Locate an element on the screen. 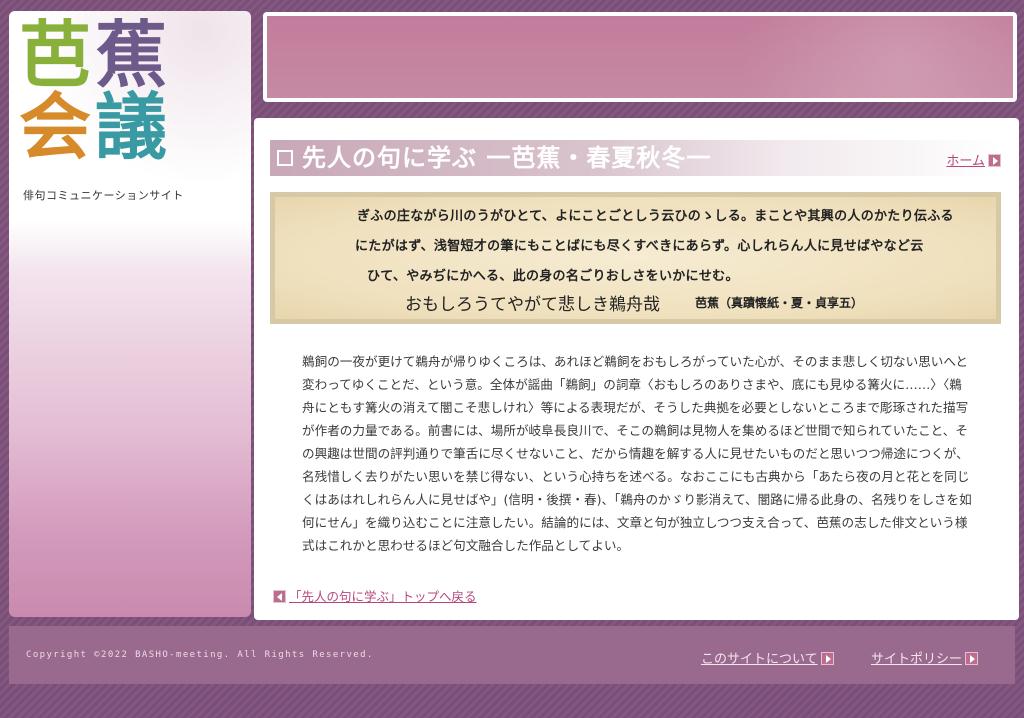 This screenshot has width=1024, height=718. back-to-top-link: 「先人の句に学ぶ」トップへ戻る is located at coordinates (375, 595).